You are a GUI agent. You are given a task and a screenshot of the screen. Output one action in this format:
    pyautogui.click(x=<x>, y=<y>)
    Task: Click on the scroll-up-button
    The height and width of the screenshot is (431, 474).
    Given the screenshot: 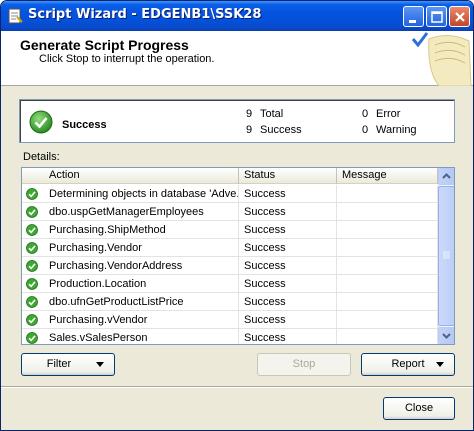 What is the action you would take?
    pyautogui.click(x=446, y=176)
    